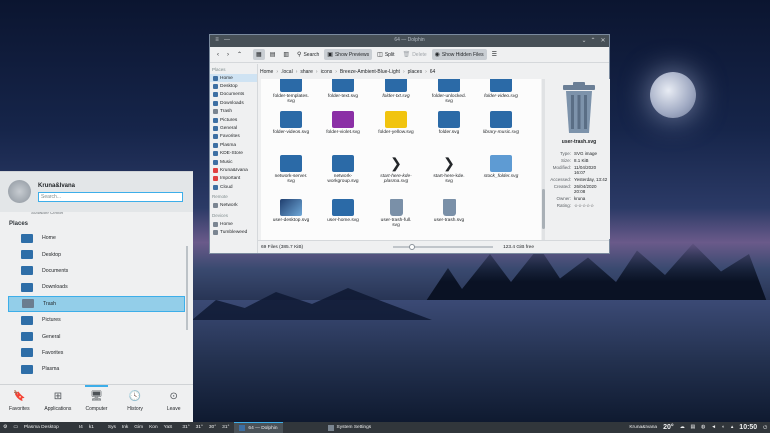 The height and width of the screenshot is (433, 770). I want to click on sidebar-item-kde-store: KDE-Store, so click(233, 154).